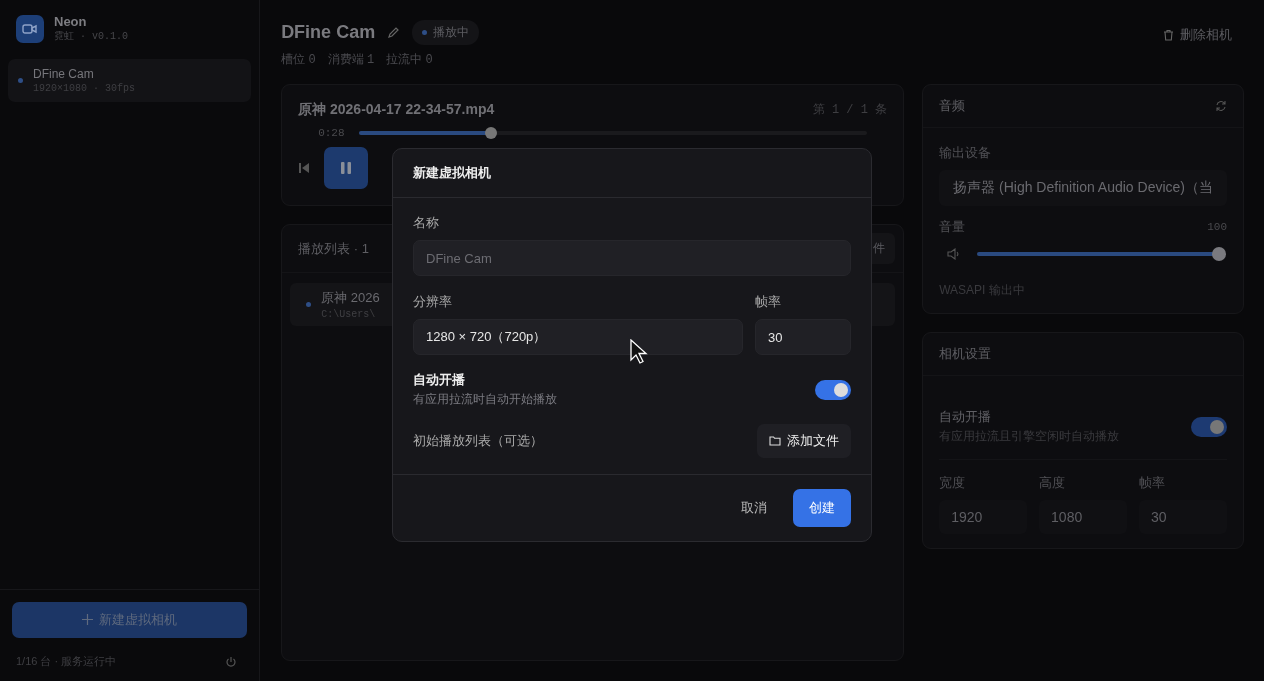 This screenshot has height=681, width=1264. What do you see at coordinates (578, 337) in the screenshot?
I see `resolution-select: 1280 × 720（720p）` at bounding box center [578, 337].